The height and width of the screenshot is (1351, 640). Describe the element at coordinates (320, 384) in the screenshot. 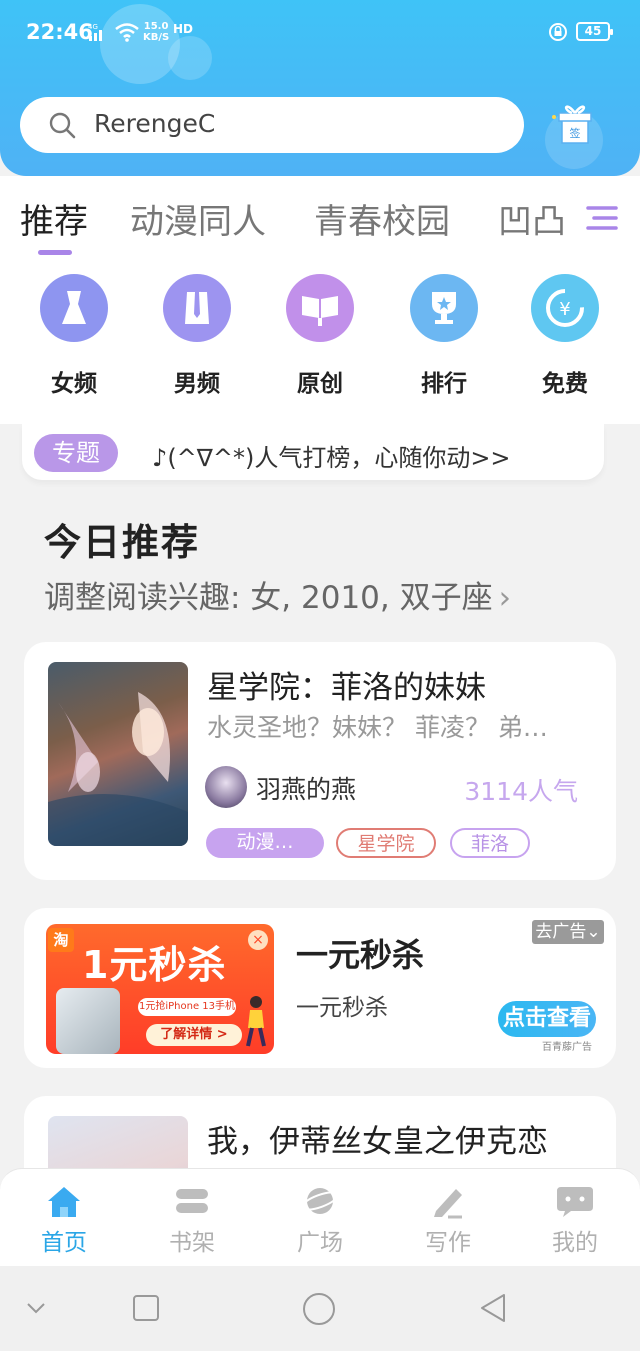

I see `nav-original-label: 原创` at that location.